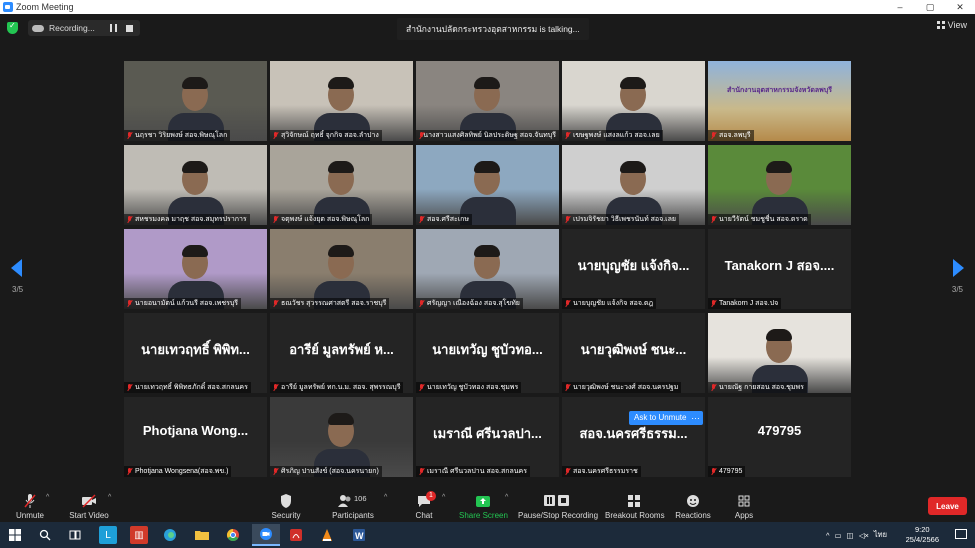  Describe the element at coordinates (443, 497) in the screenshot. I see `chat-caret-icon: ^` at that location.